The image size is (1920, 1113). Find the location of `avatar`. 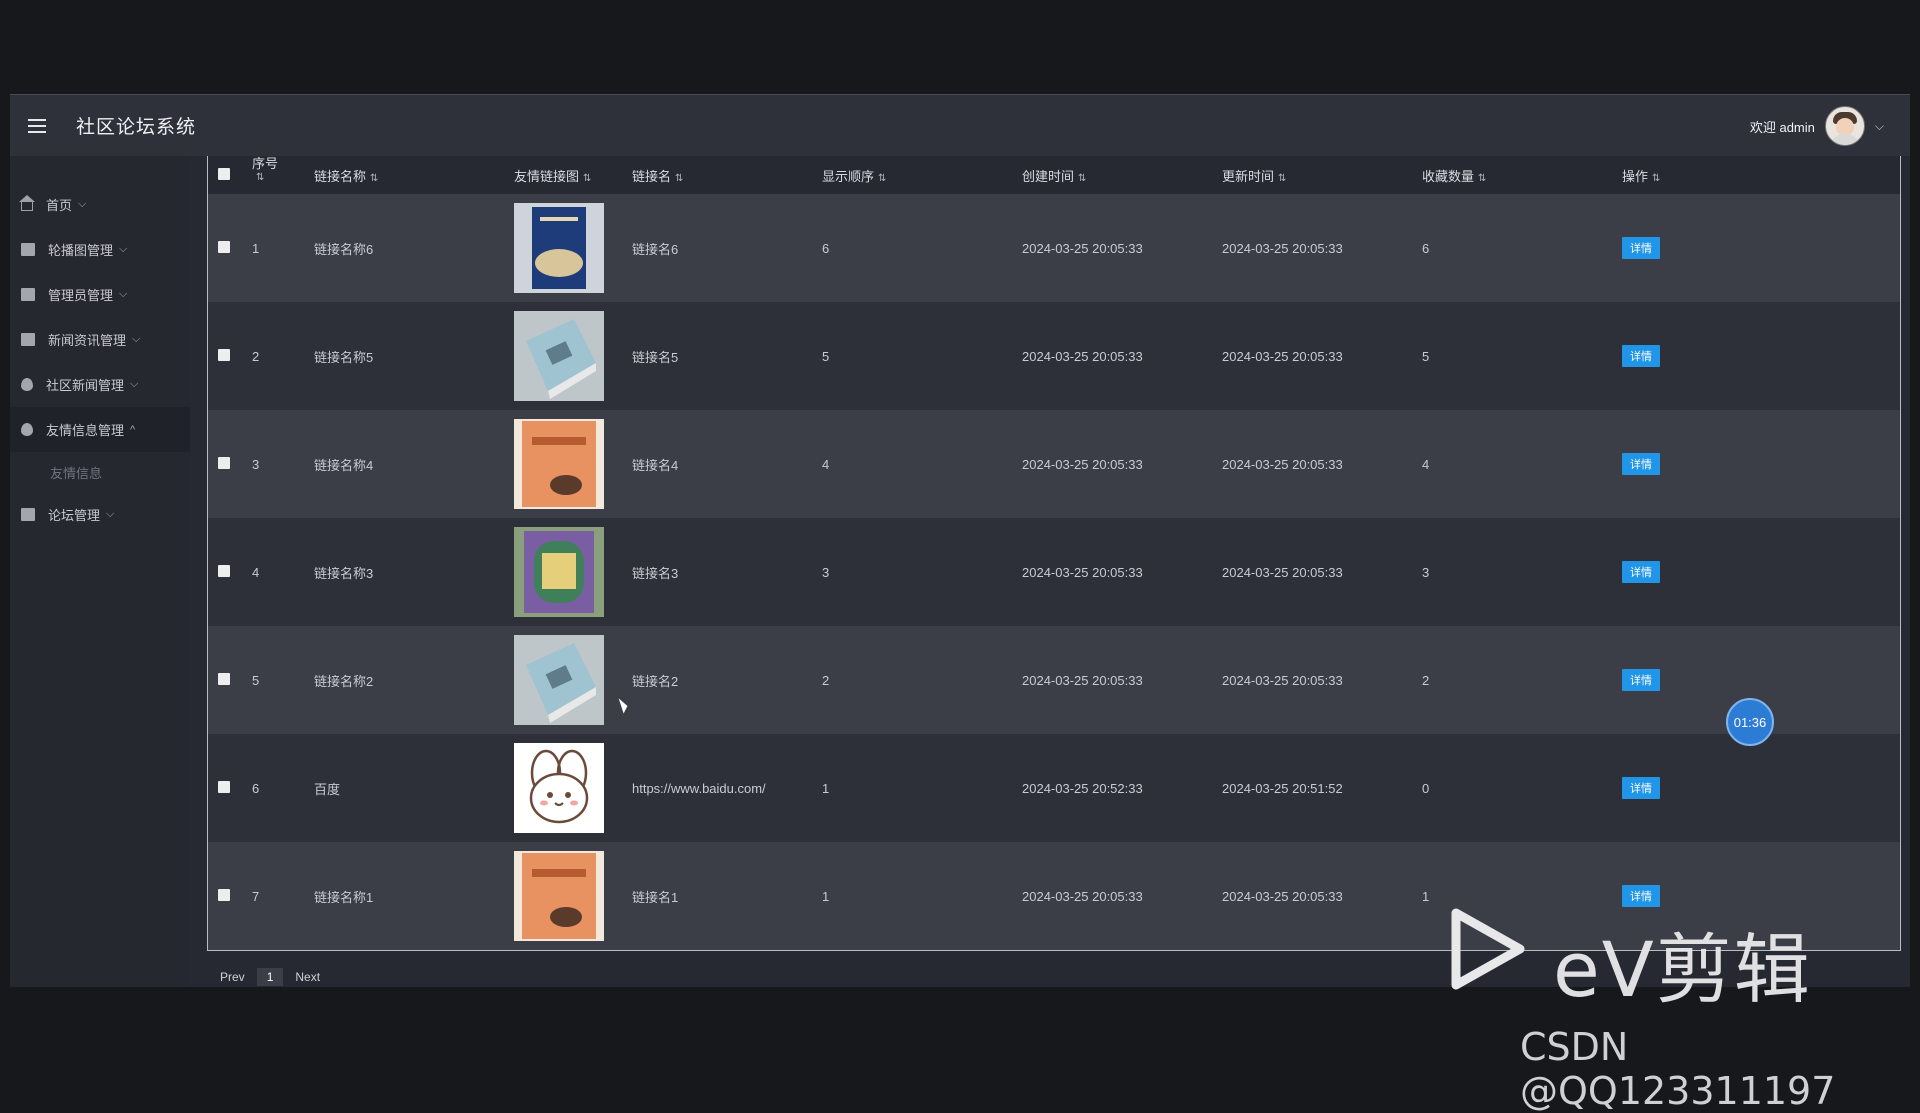

avatar is located at coordinates (1844, 126).